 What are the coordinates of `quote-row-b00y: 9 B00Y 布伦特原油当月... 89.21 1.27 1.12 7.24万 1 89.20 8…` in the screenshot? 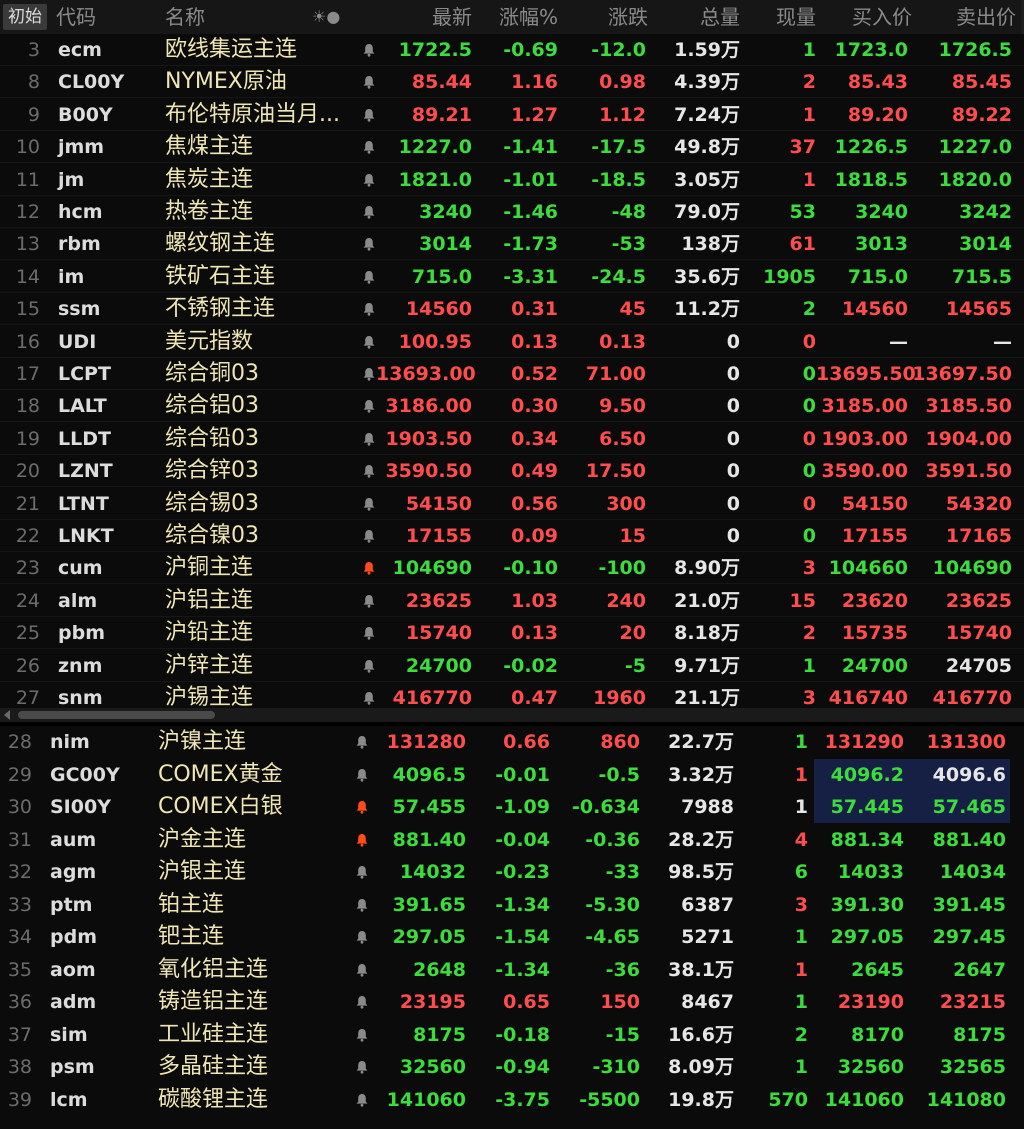 It's located at (512, 115).